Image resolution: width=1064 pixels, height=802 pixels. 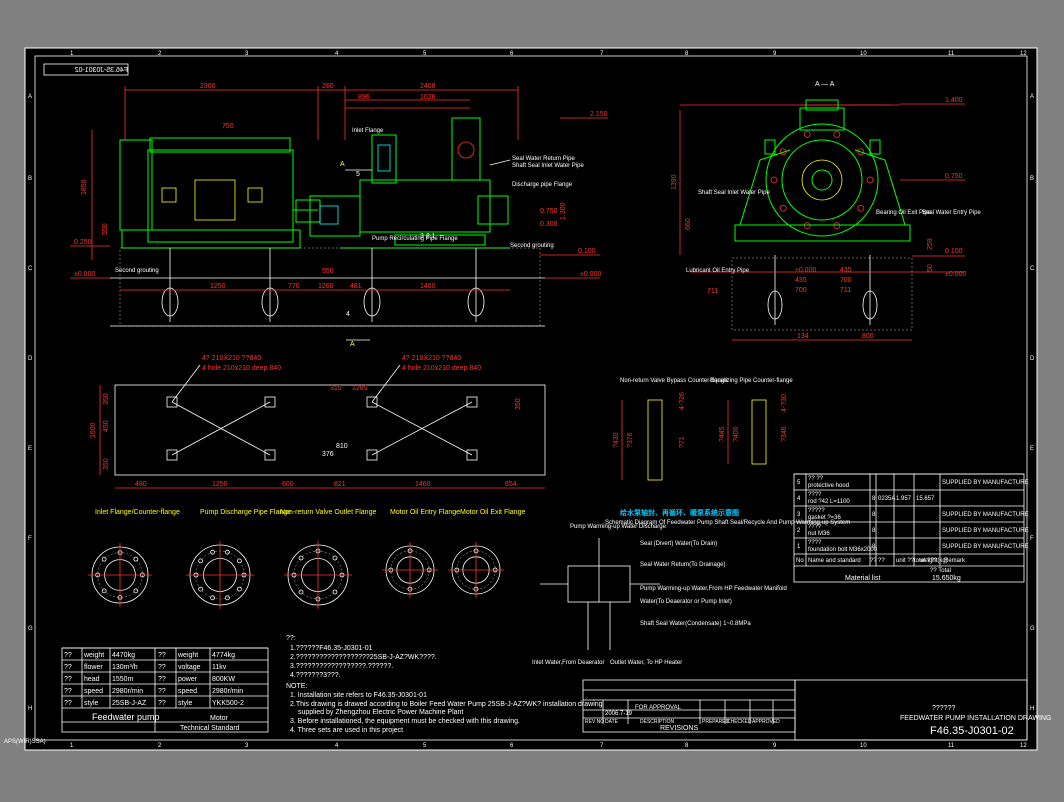 What do you see at coordinates (784, 434) in the screenshot?
I see `flange-dim-346: ?346` at bounding box center [784, 434].